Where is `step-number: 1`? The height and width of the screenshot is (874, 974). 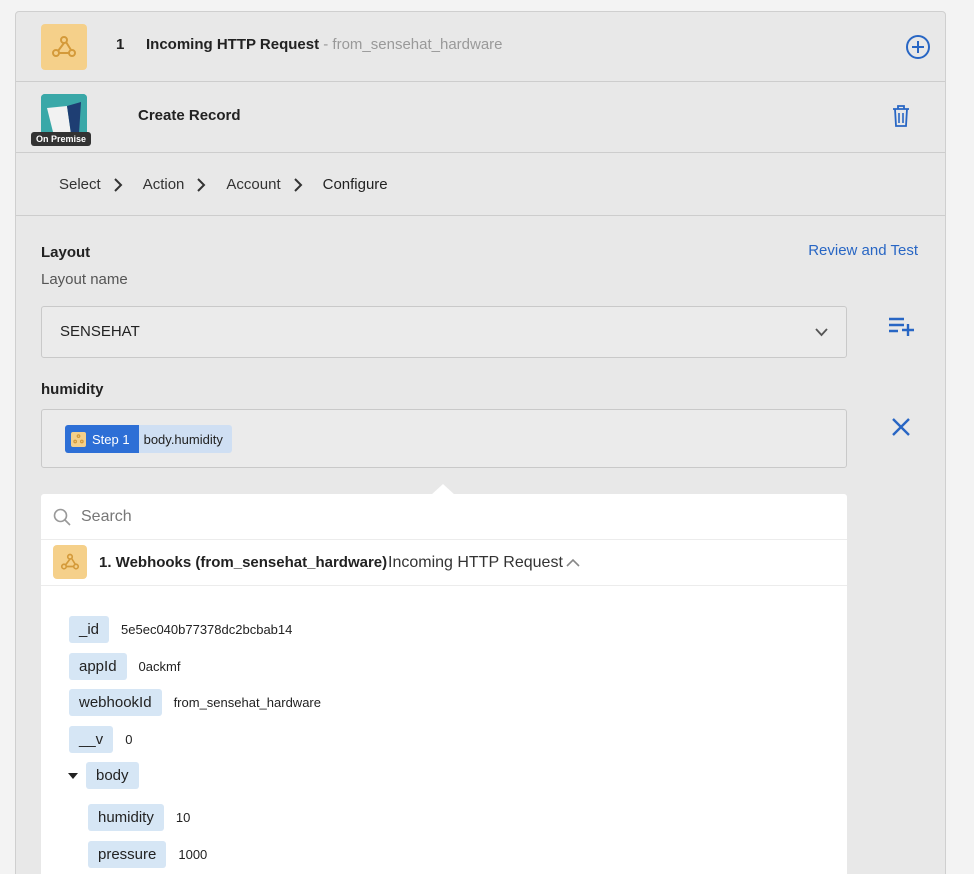
step-number: 1 is located at coordinates (120, 44).